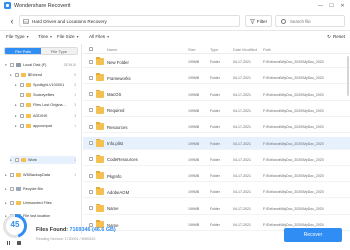 The image size is (350, 250). Describe the element at coordinates (43, 75) in the screenshot. I see `tree-item: ▸ $Extend 5` at that location.